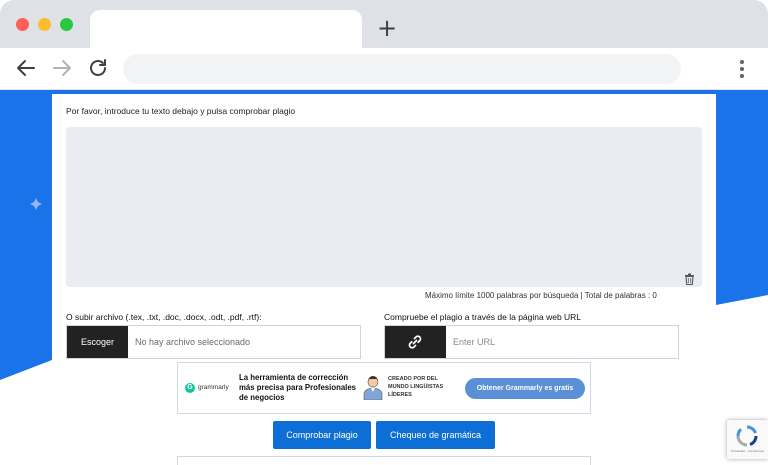  Describe the element at coordinates (44, 24) in the screenshot. I see `minimize-window-button` at that location.